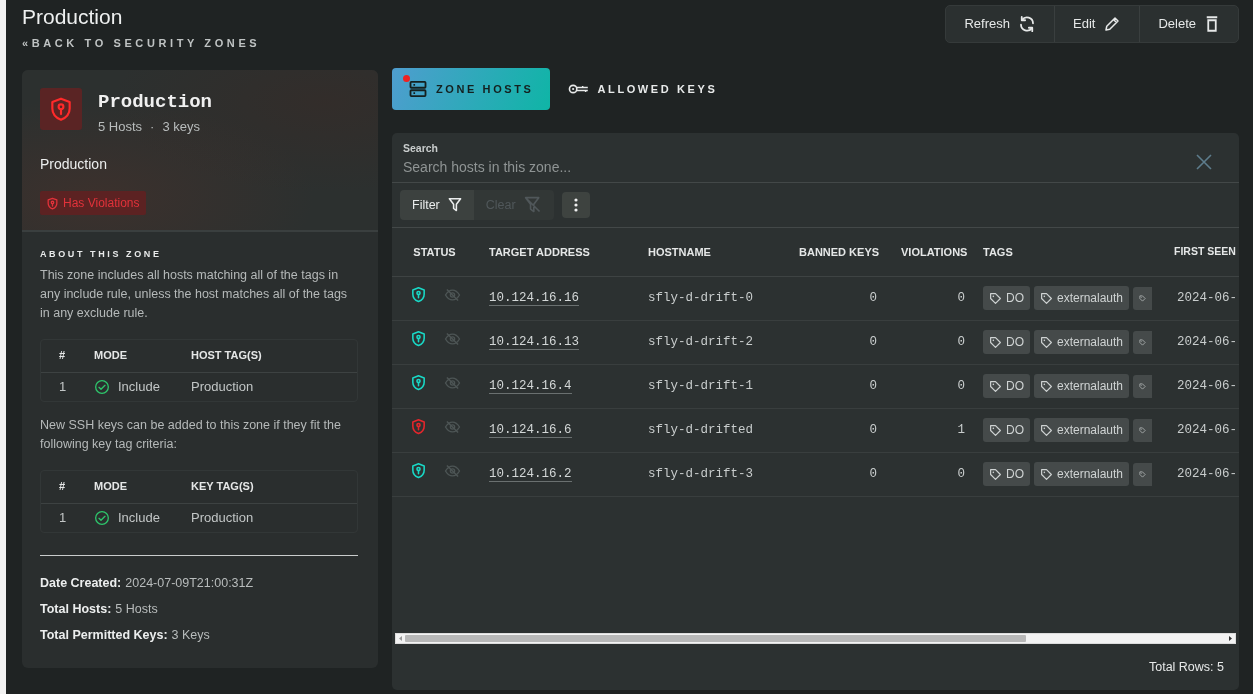 The height and width of the screenshot is (694, 1253). I want to click on column-header: TARGET ADDRESS, so click(556, 252).